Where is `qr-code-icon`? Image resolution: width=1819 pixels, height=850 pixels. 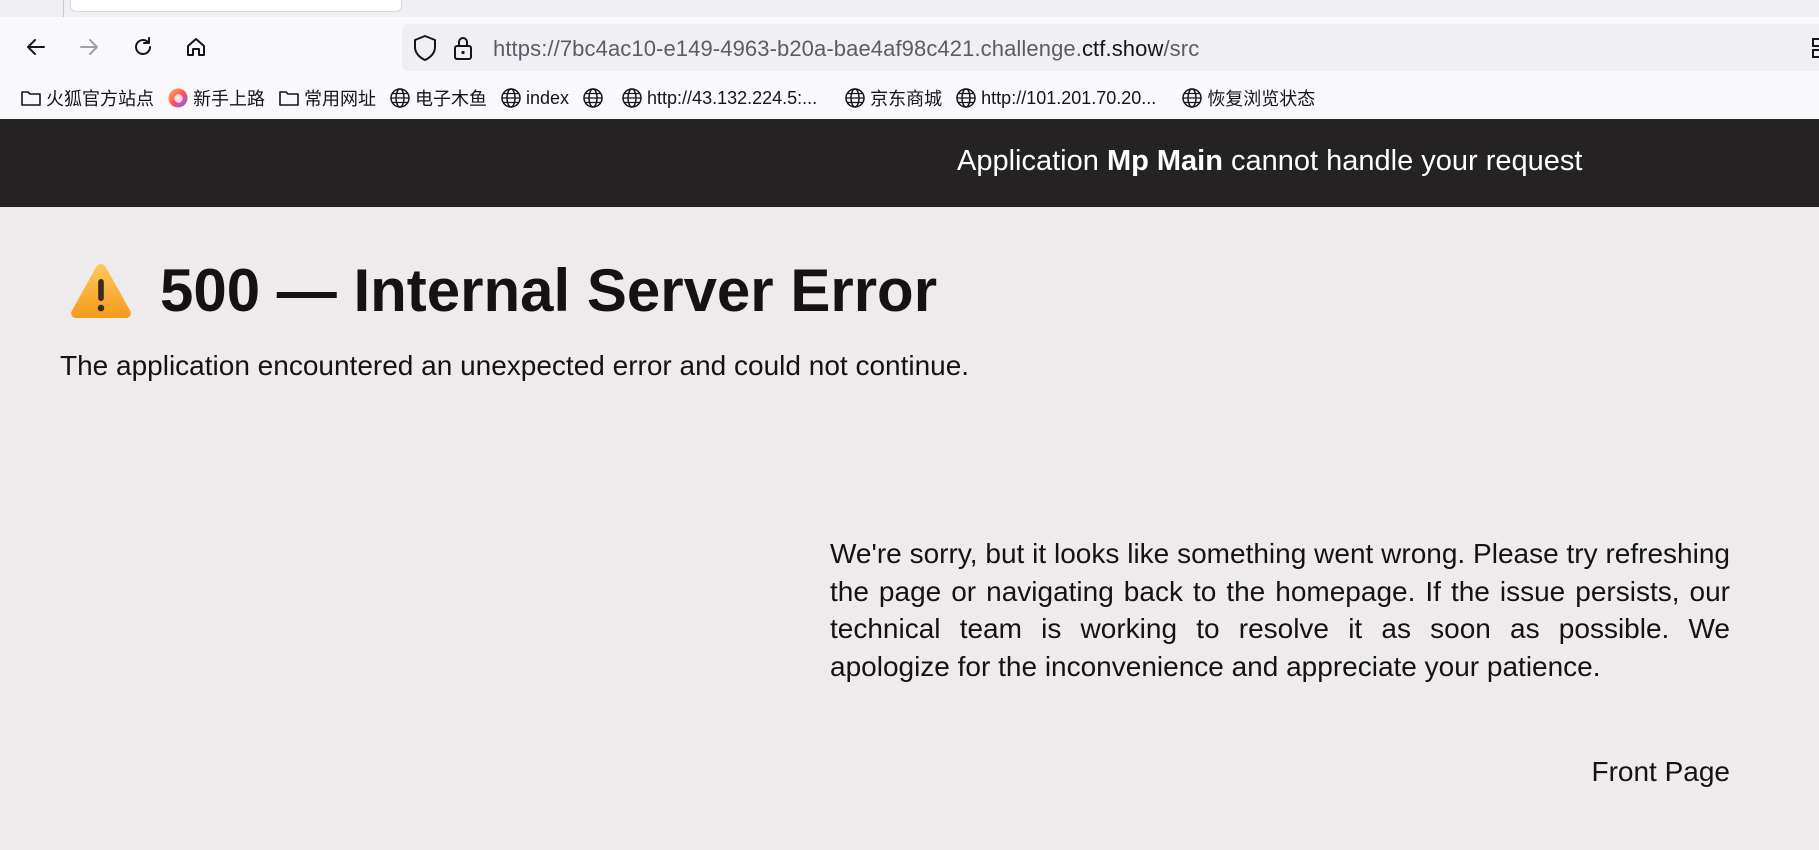
qr-code-icon is located at coordinates (1815, 48).